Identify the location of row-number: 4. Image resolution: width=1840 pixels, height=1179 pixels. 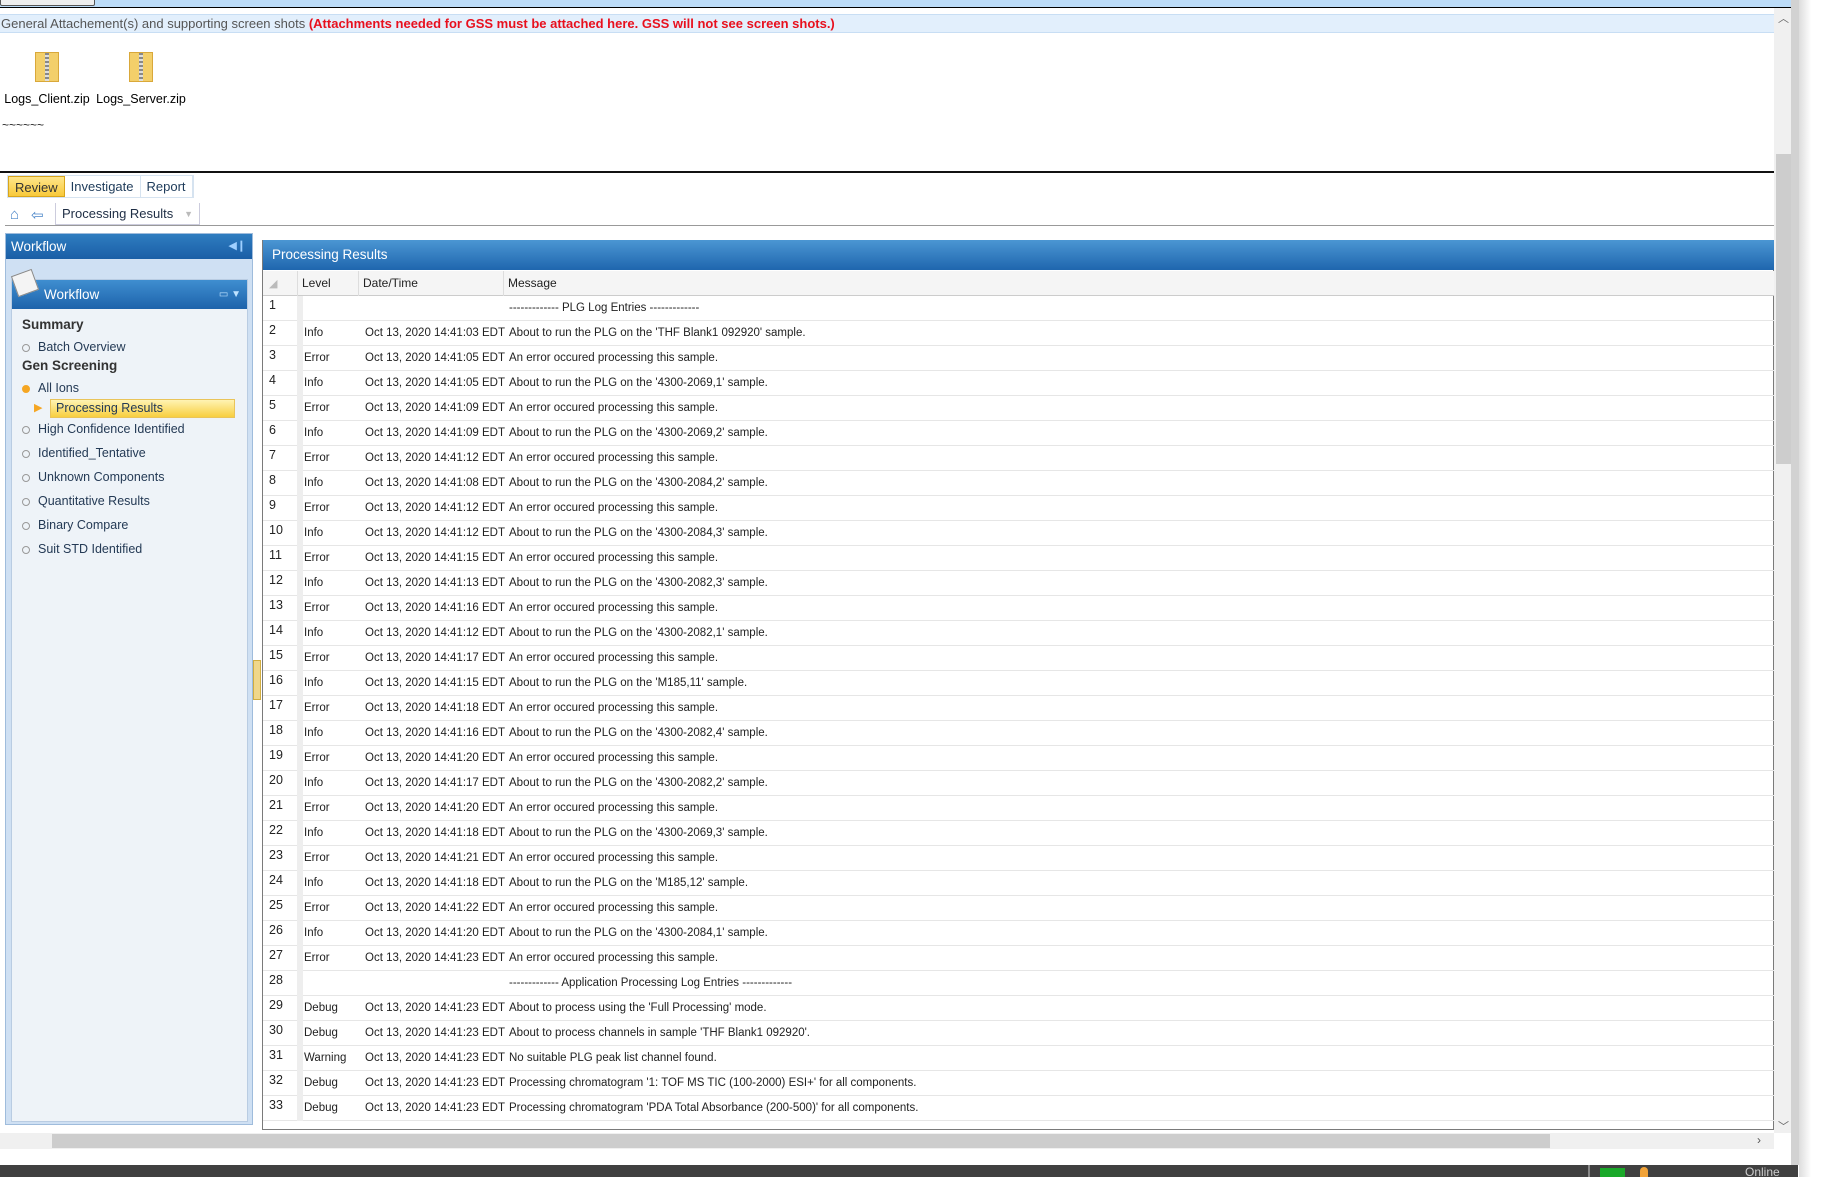
(272, 380).